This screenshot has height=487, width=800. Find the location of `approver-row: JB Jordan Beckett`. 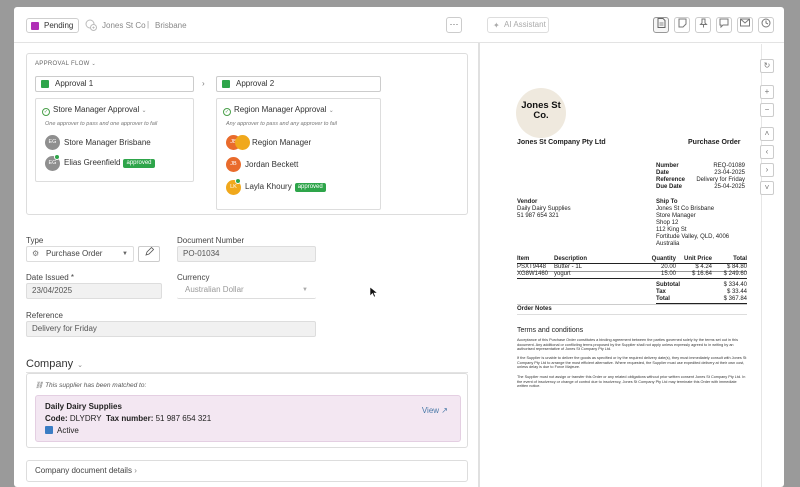

approver-row: JB Jordan Beckett is located at coordinates (301, 165).